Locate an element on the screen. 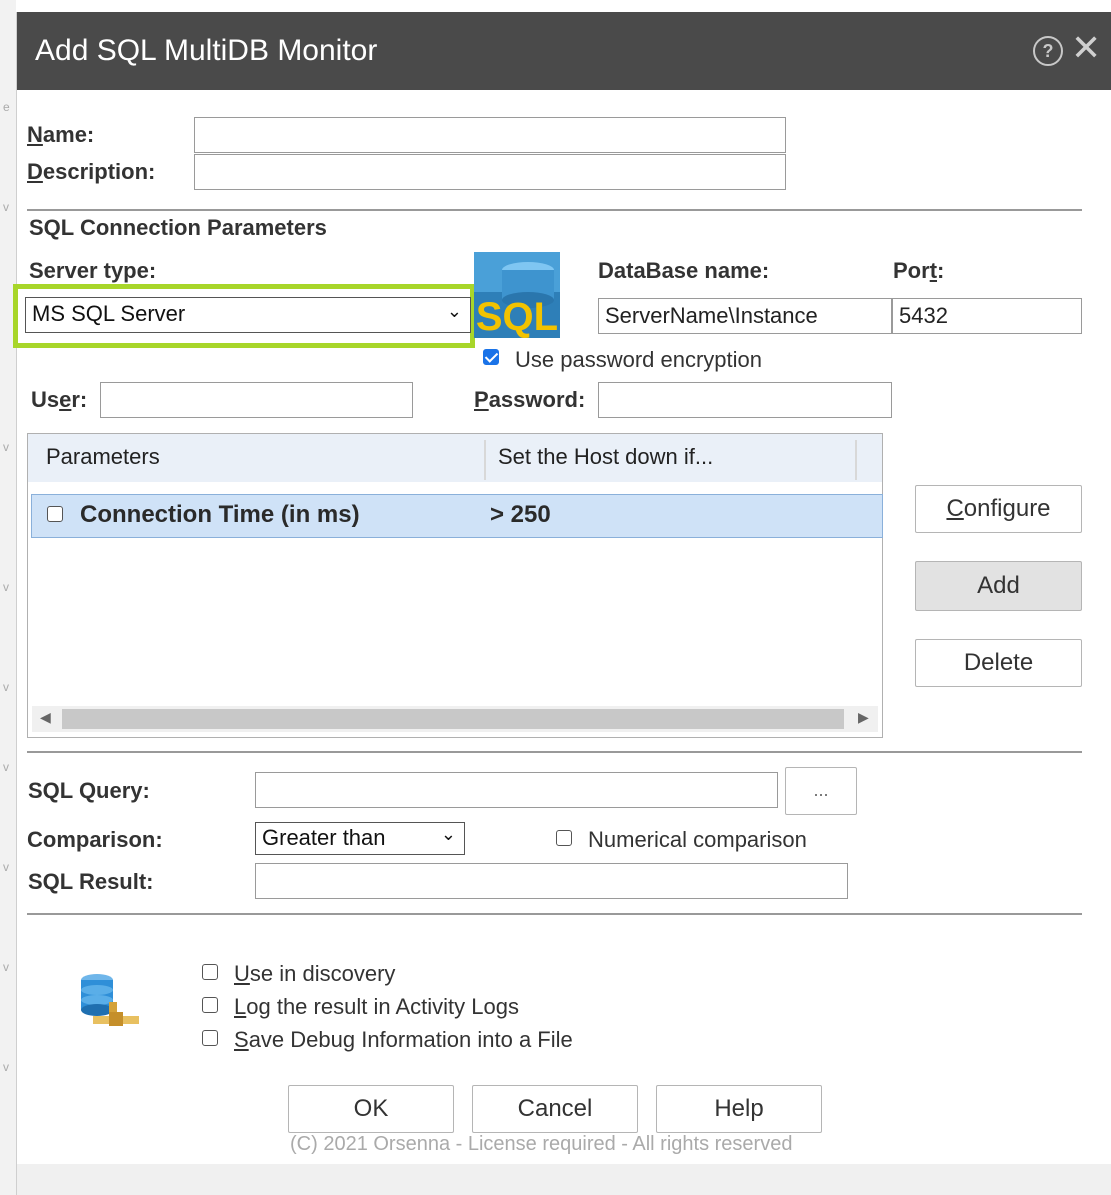 The width and height of the screenshot is (1111, 1195). close-icon: ✕ is located at coordinates (1086, 48).